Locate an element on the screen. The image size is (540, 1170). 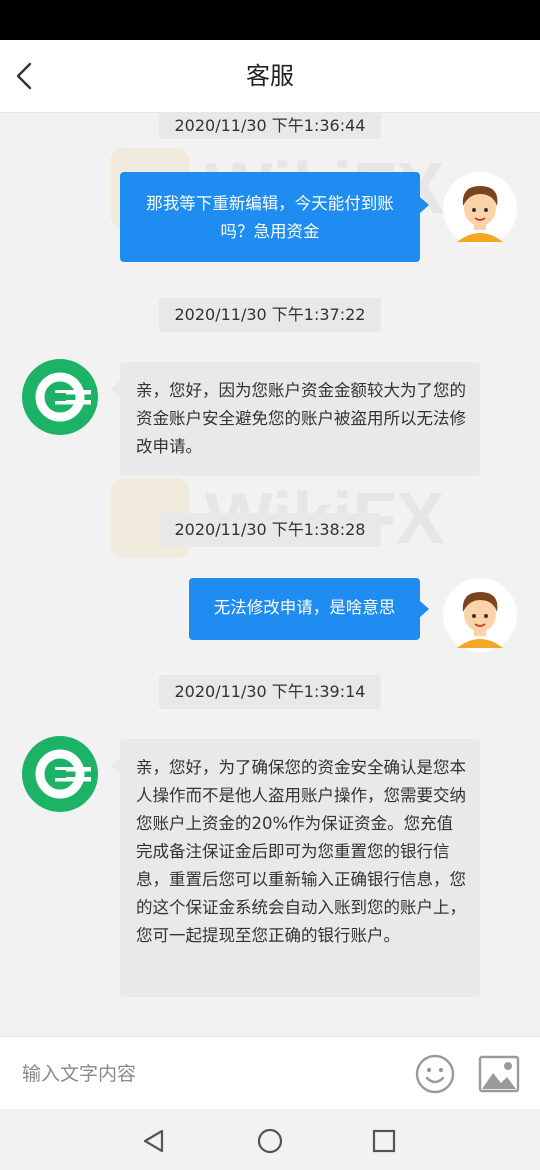
triangle-back-icon is located at coordinates (153, 1141).